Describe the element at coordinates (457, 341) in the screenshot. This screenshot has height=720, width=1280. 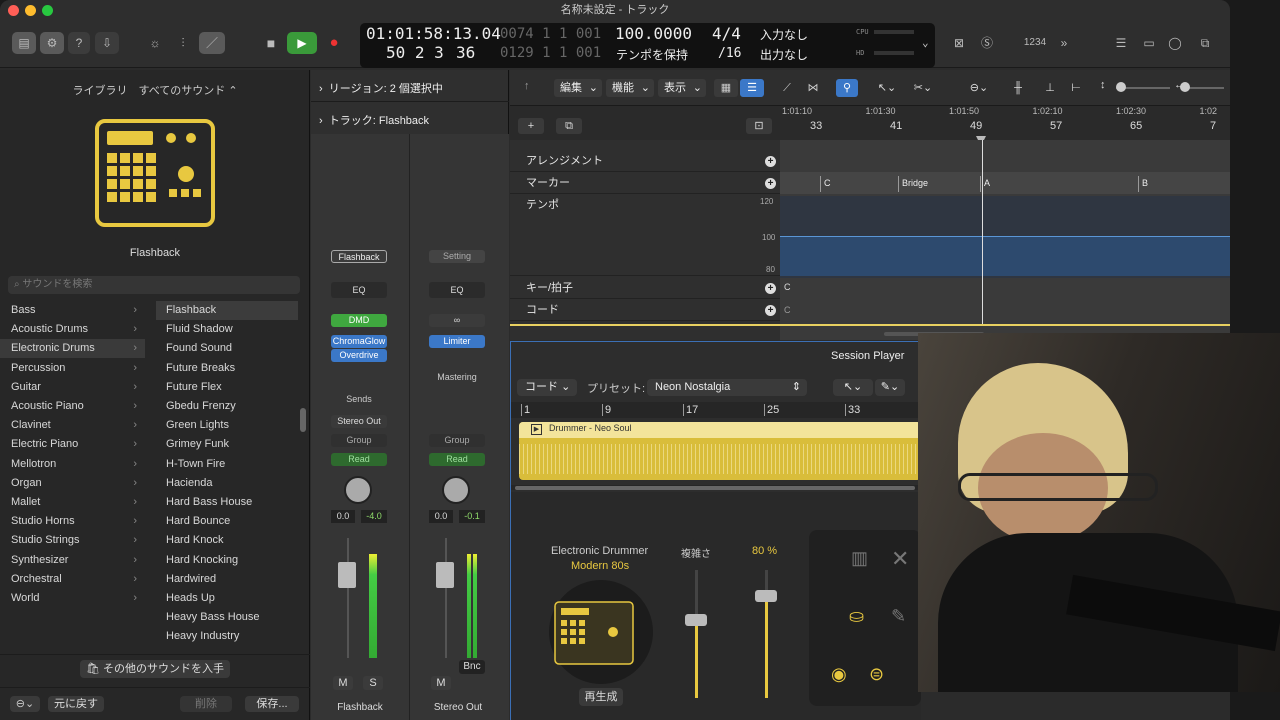
I see `audio-fx-slot: Limiter` at that location.